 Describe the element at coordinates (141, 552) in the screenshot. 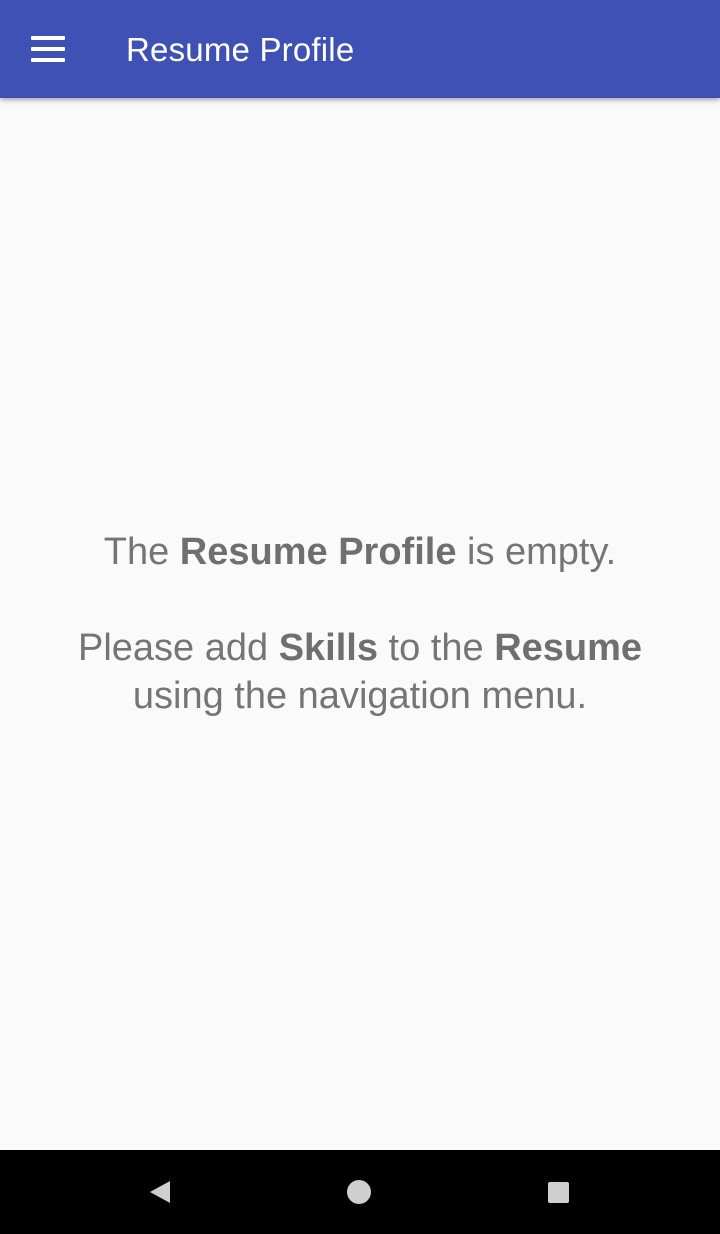

I see `empty-message-text: The` at that location.